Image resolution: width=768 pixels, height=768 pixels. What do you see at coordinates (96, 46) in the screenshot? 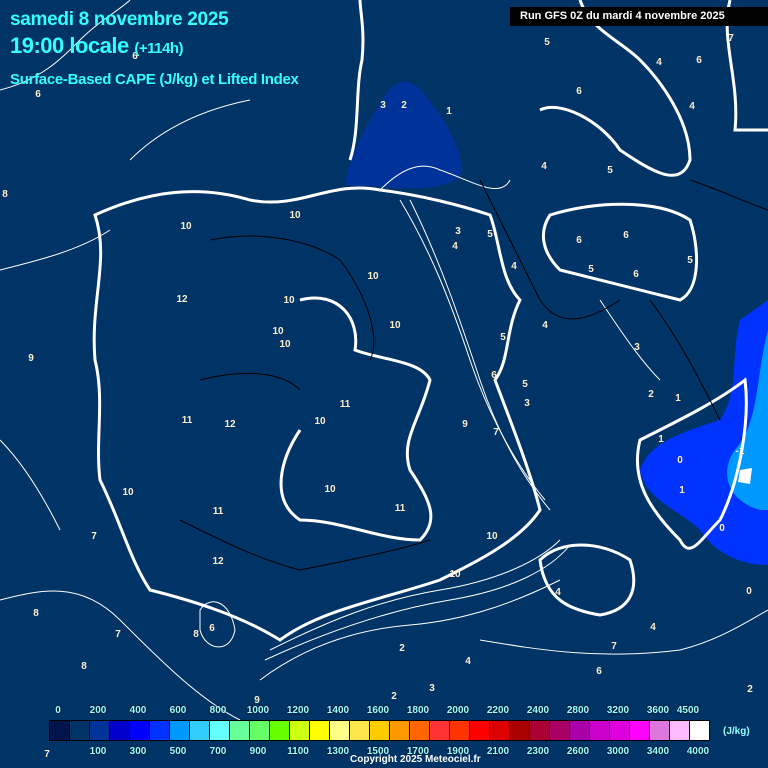
I see `forecast-time: 19:00 locale (+114h)` at bounding box center [96, 46].